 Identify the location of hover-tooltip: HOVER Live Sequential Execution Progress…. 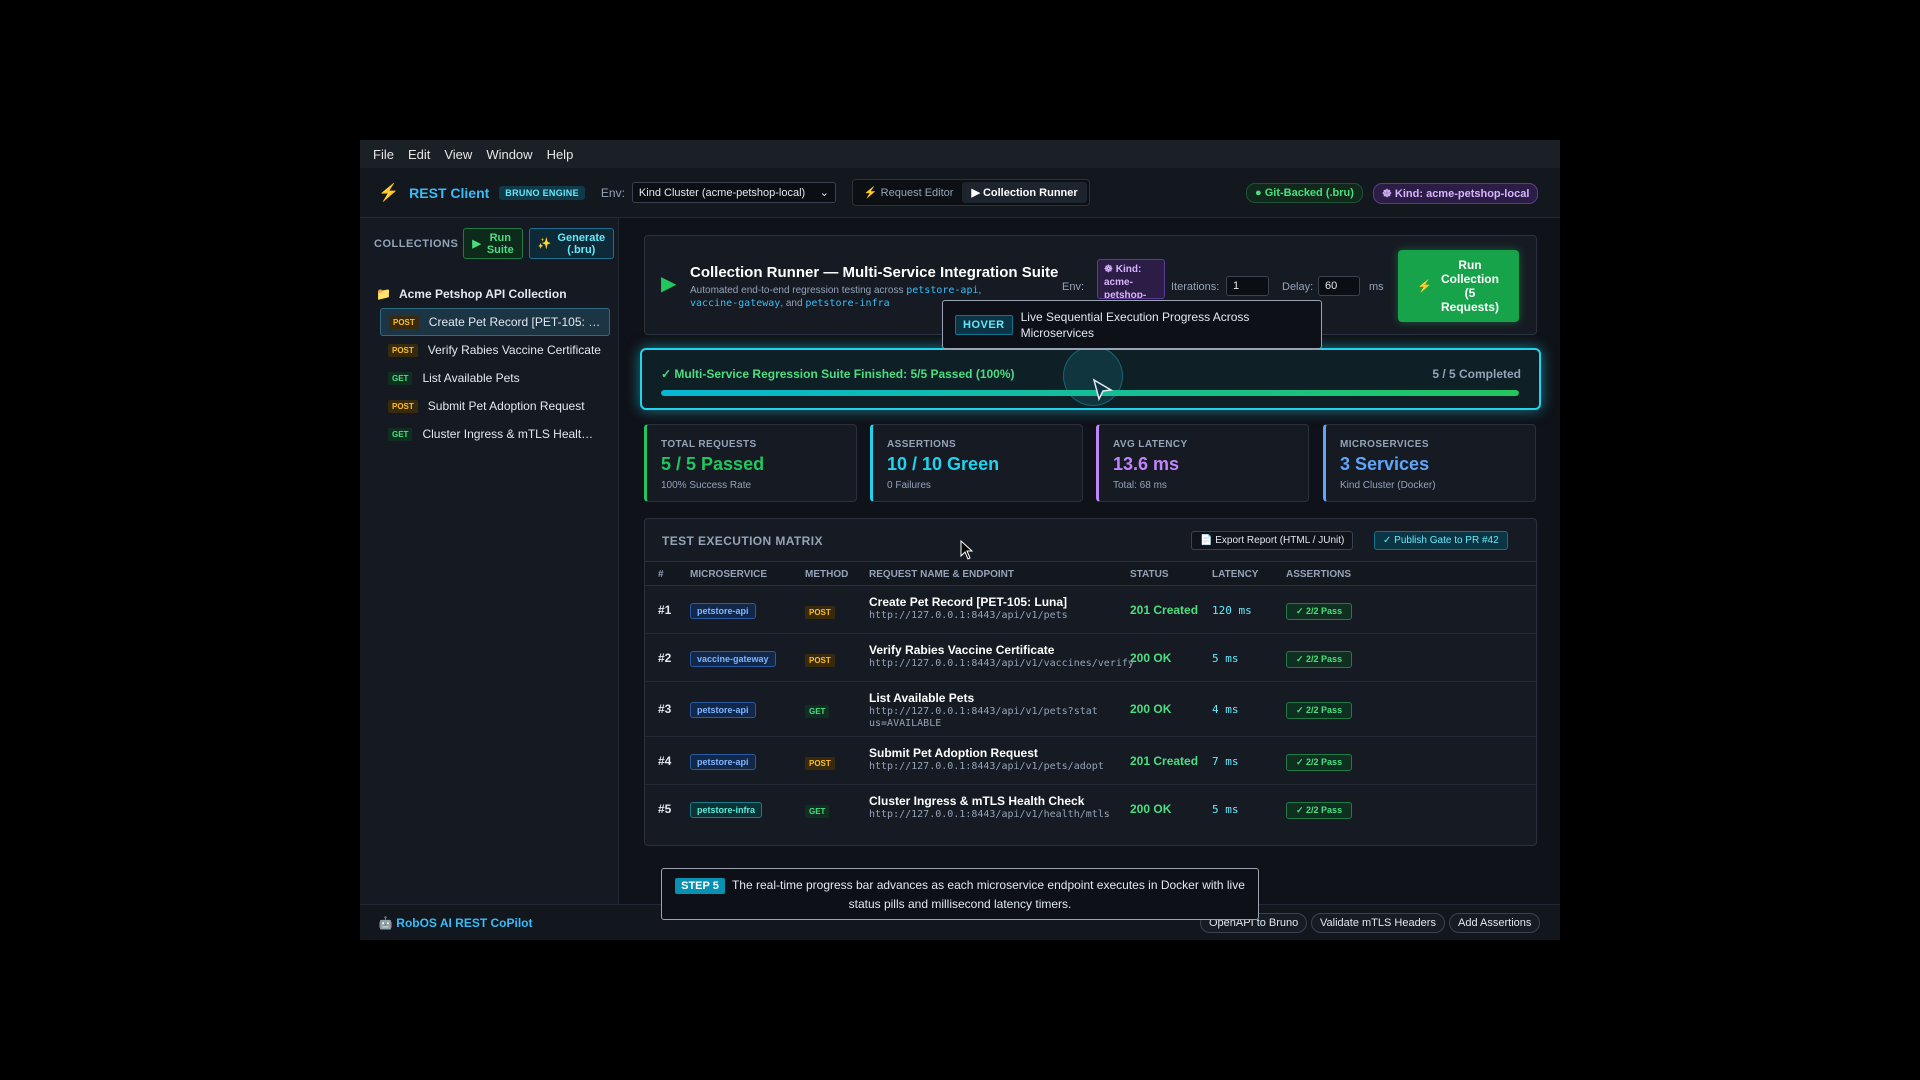
(1132, 324).